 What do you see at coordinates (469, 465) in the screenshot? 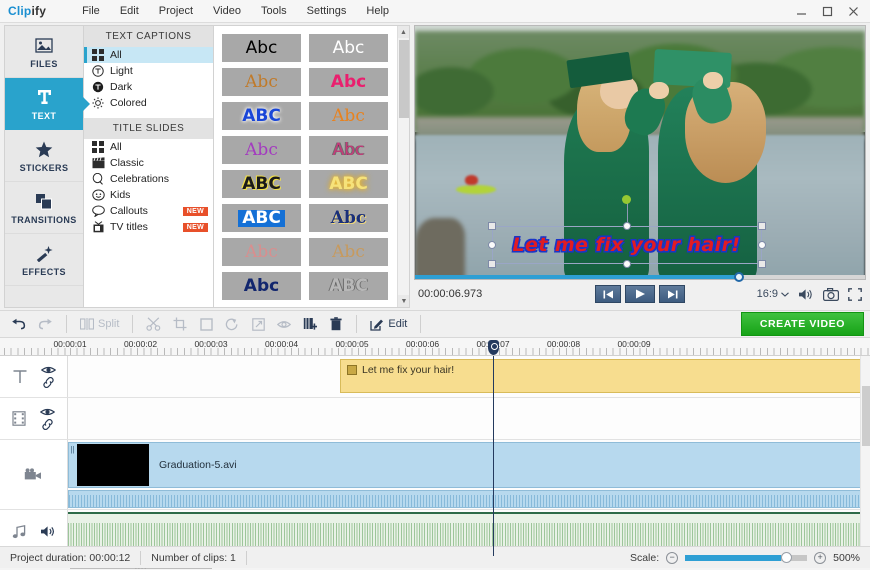
I see `video-clip: || Graduation-5.avi` at bounding box center [469, 465].